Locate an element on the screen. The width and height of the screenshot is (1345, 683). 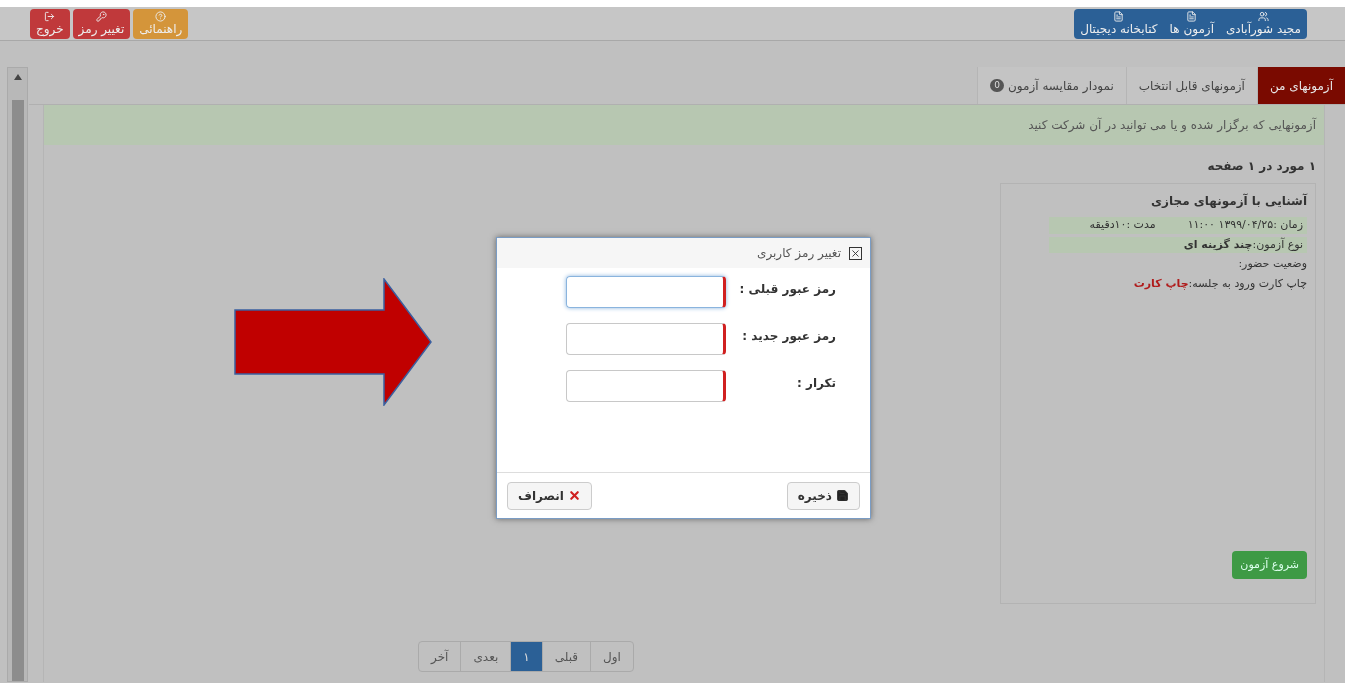
arrow-icon is located at coordinates (333, 342).